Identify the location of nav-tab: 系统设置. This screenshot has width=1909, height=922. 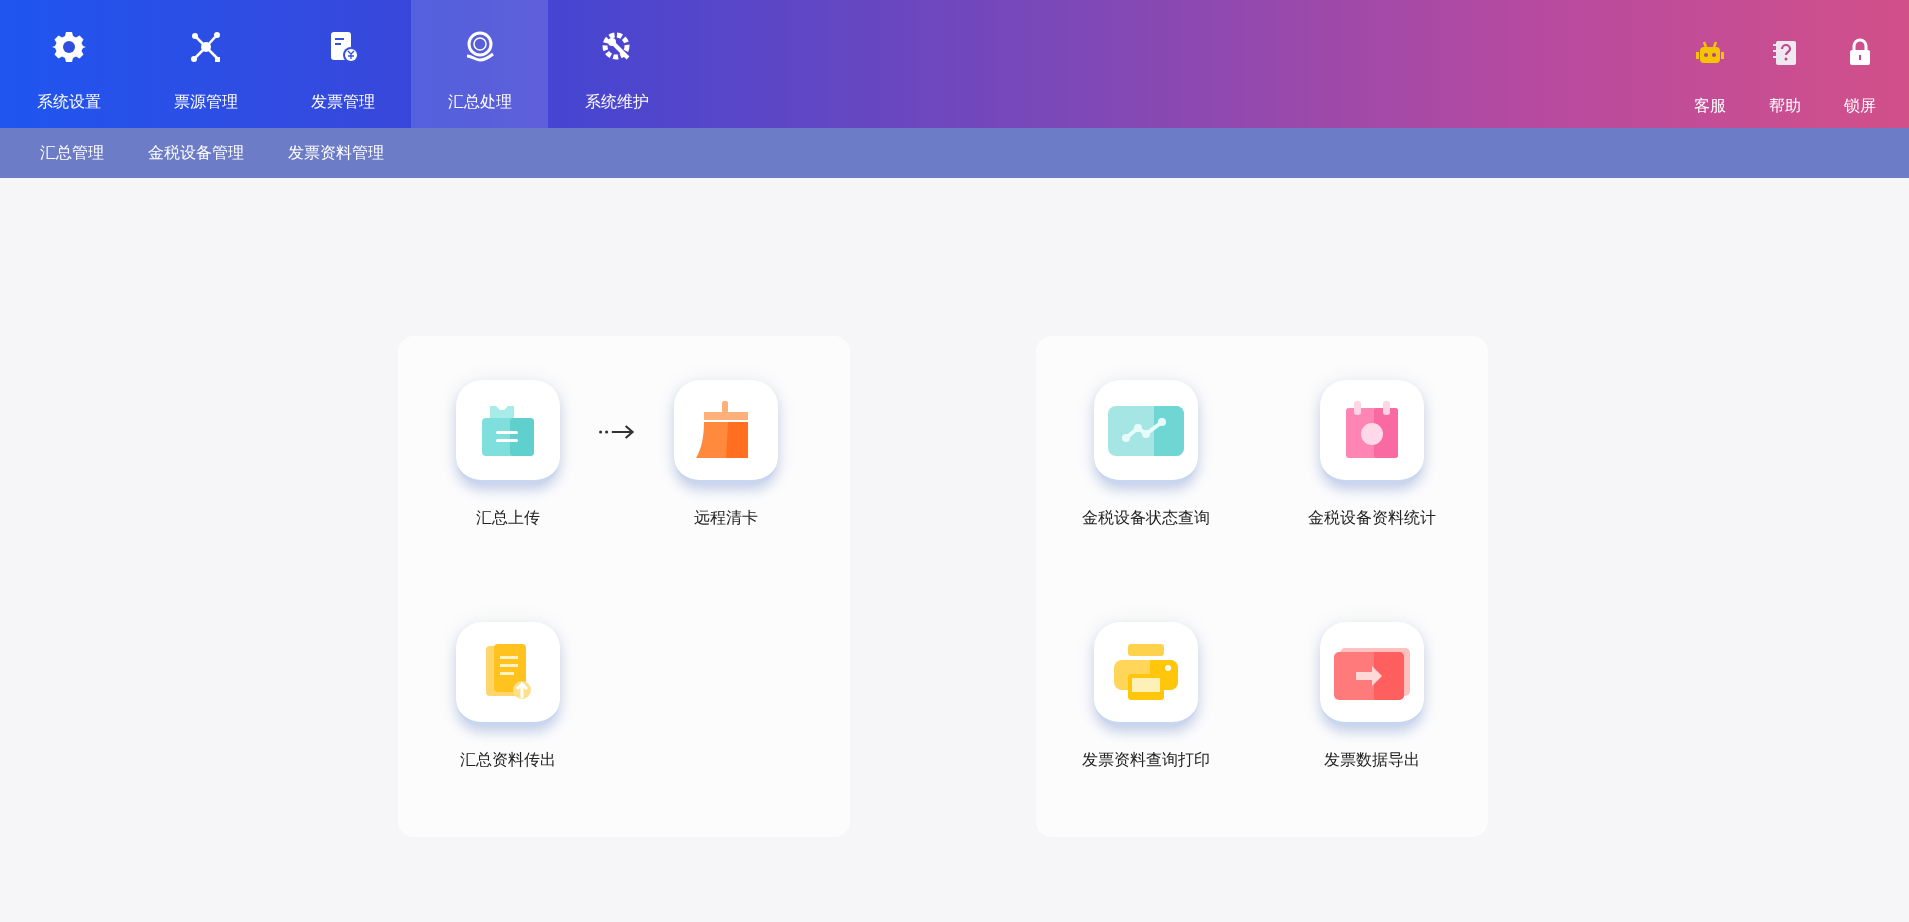
(68, 64).